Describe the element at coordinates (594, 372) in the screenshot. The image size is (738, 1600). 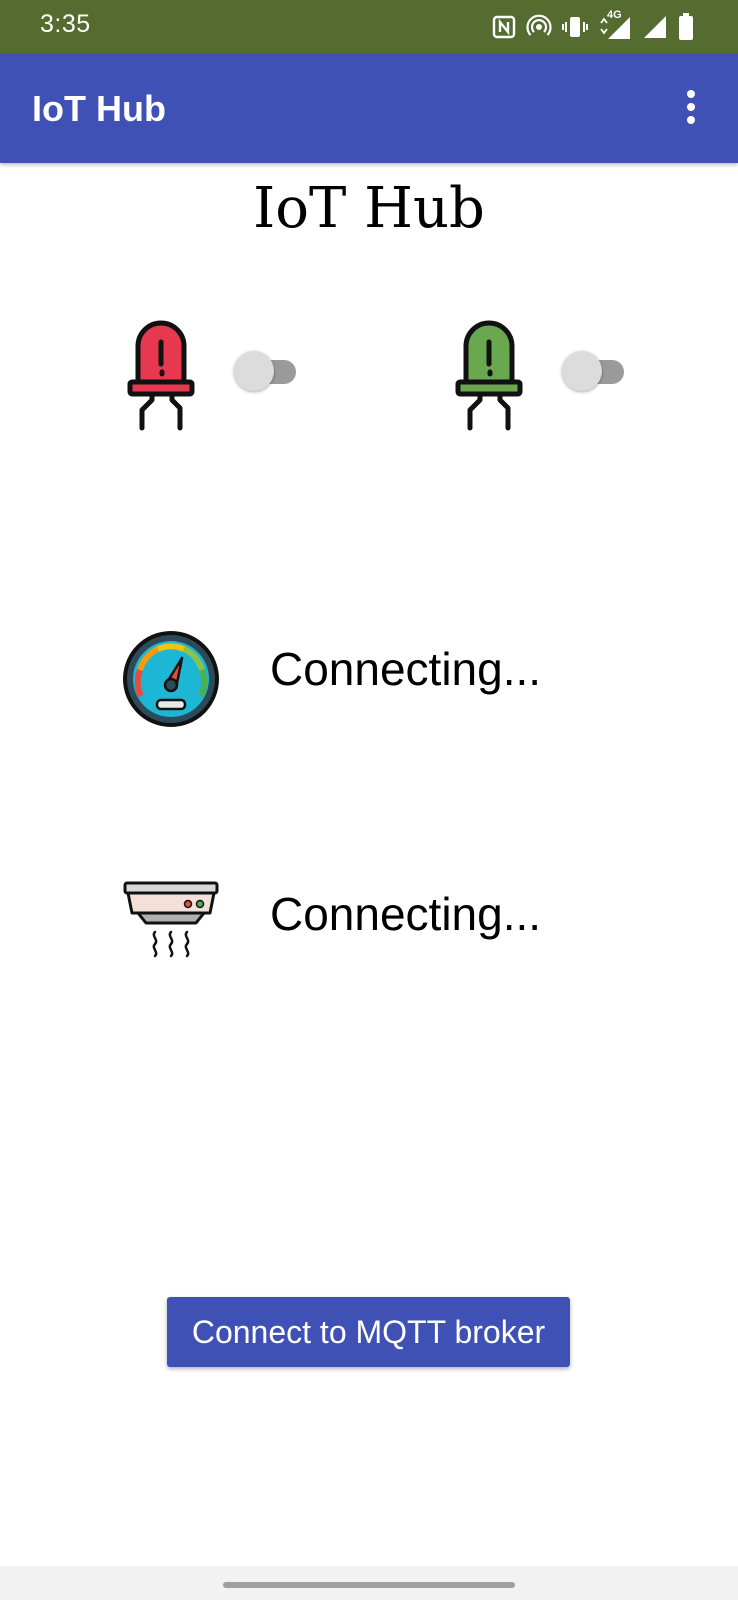
I see `green-led-switch` at that location.